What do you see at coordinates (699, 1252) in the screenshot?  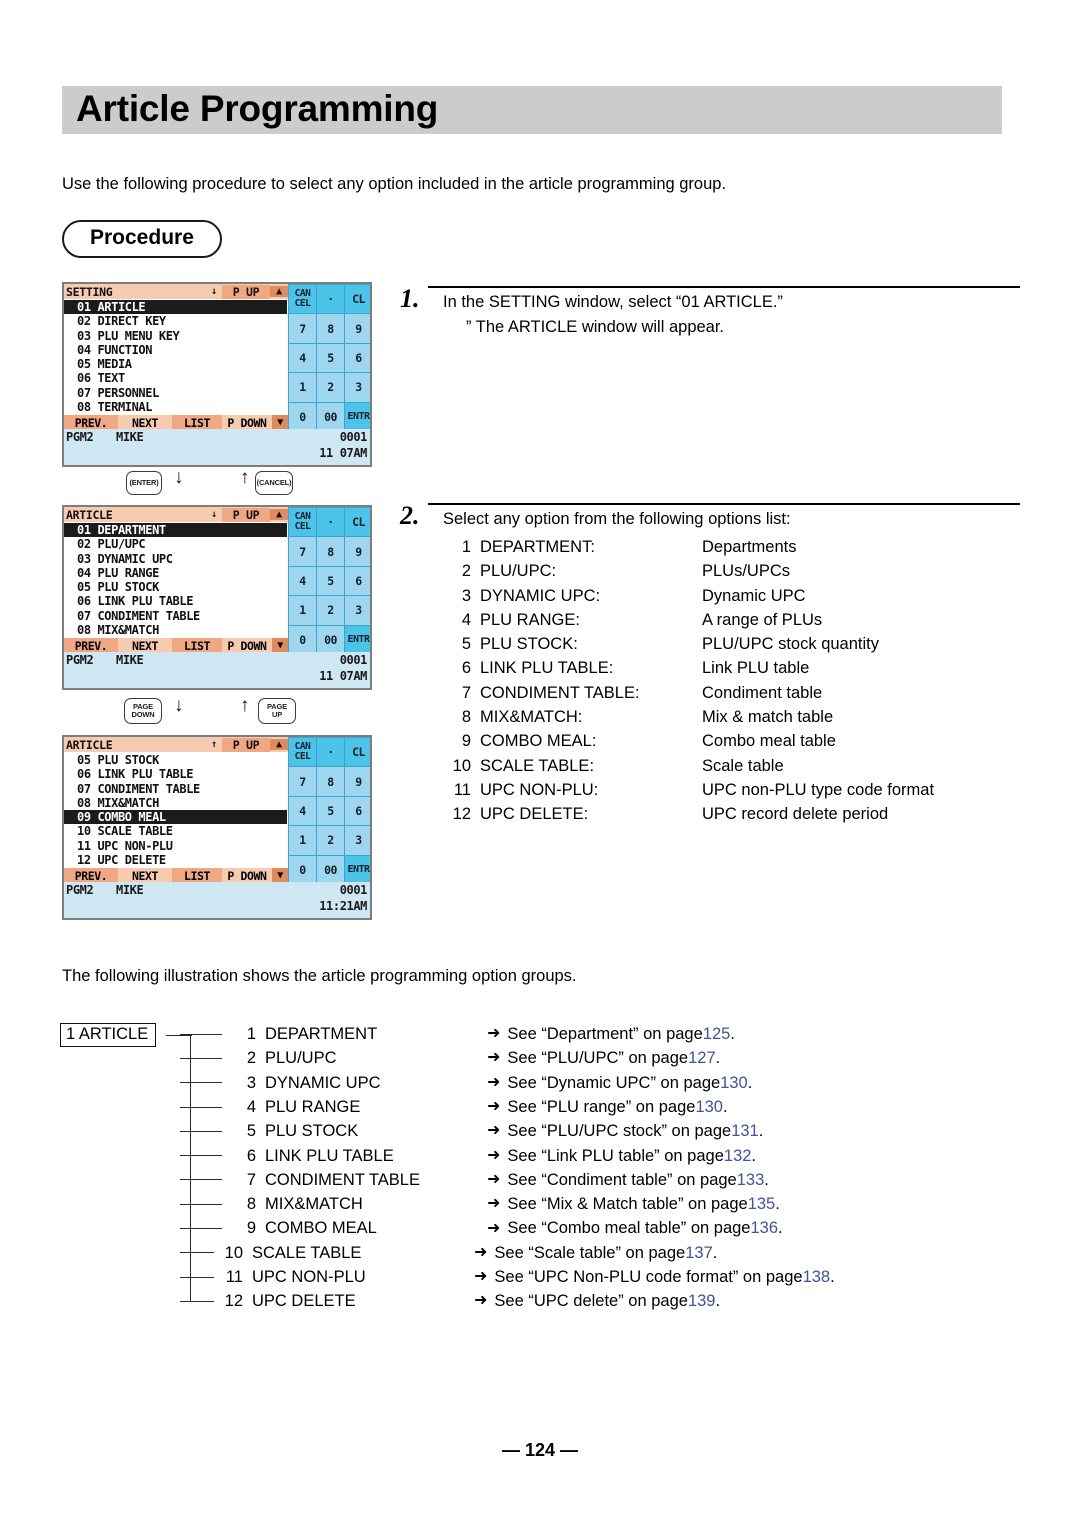 I see `tree-row-page: 137` at bounding box center [699, 1252].